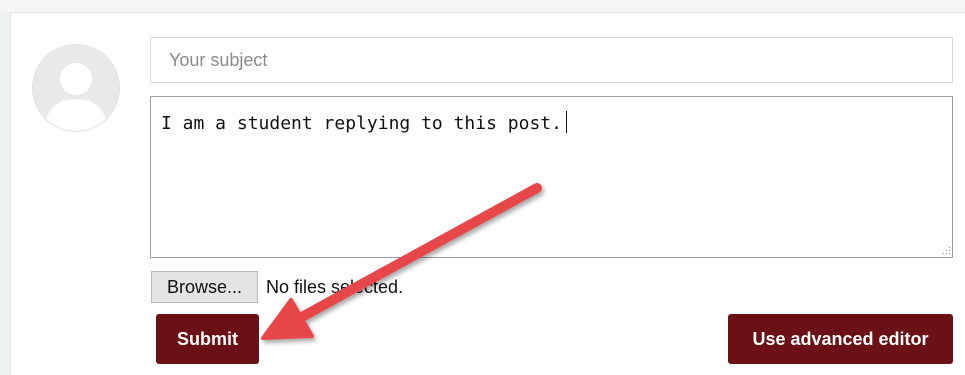 This screenshot has width=965, height=375. What do you see at coordinates (551, 60) in the screenshot?
I see `subject-input` at bounding box center [551, 60].